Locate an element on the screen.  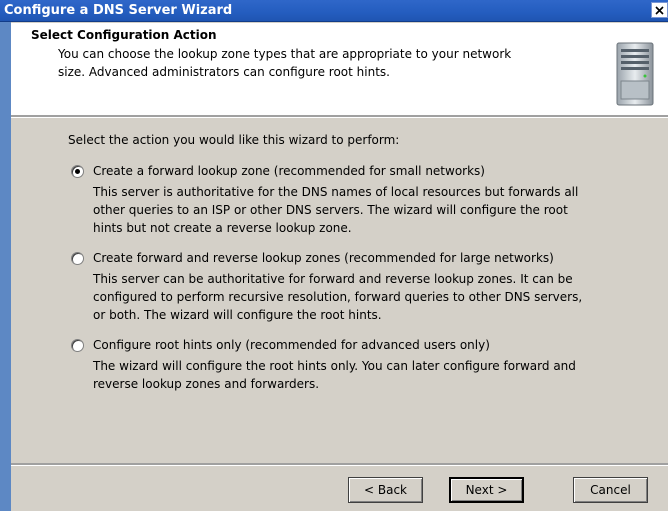
footer-divider is located at coordinates (339, 464).